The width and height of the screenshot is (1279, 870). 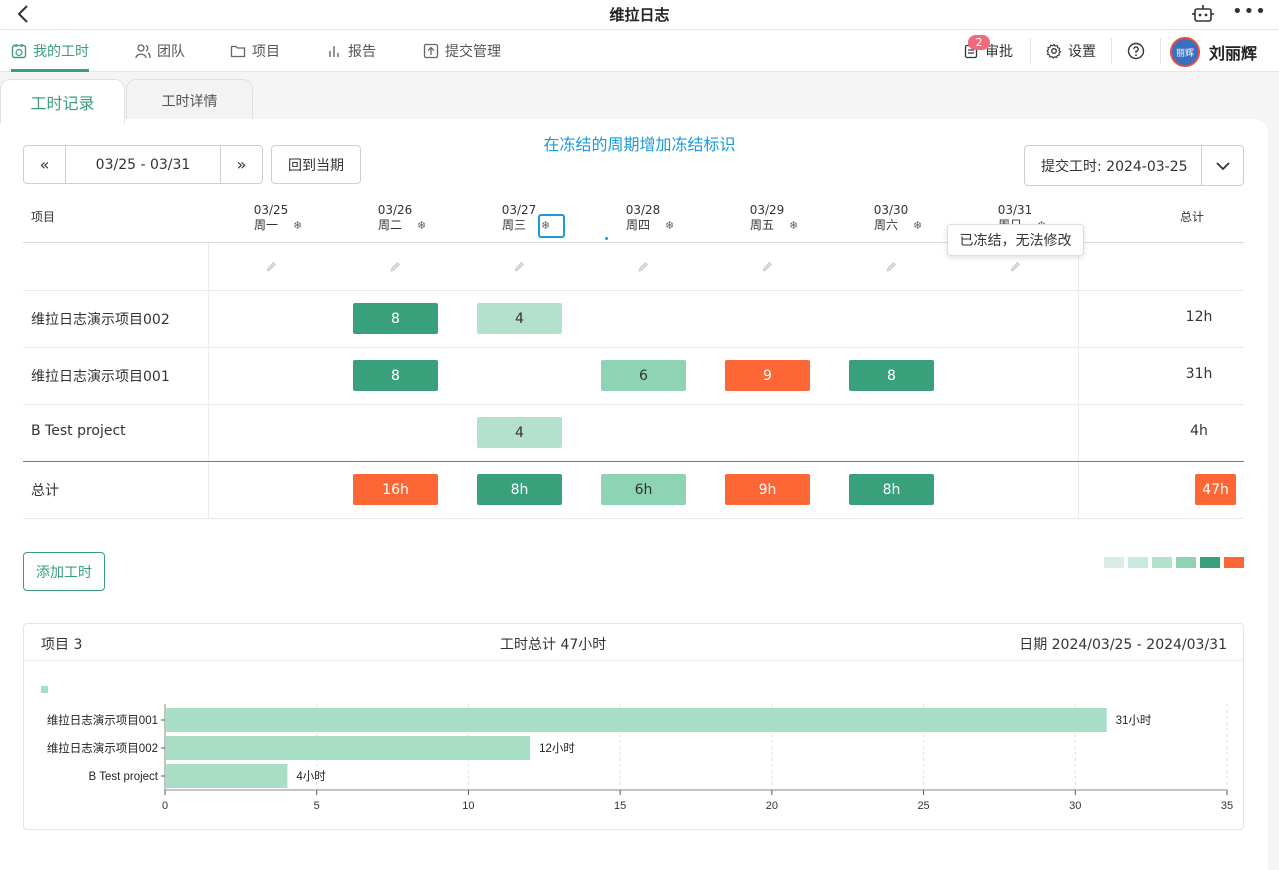 I want to click on nav-reports: 报告, so click(x=351, y=51).